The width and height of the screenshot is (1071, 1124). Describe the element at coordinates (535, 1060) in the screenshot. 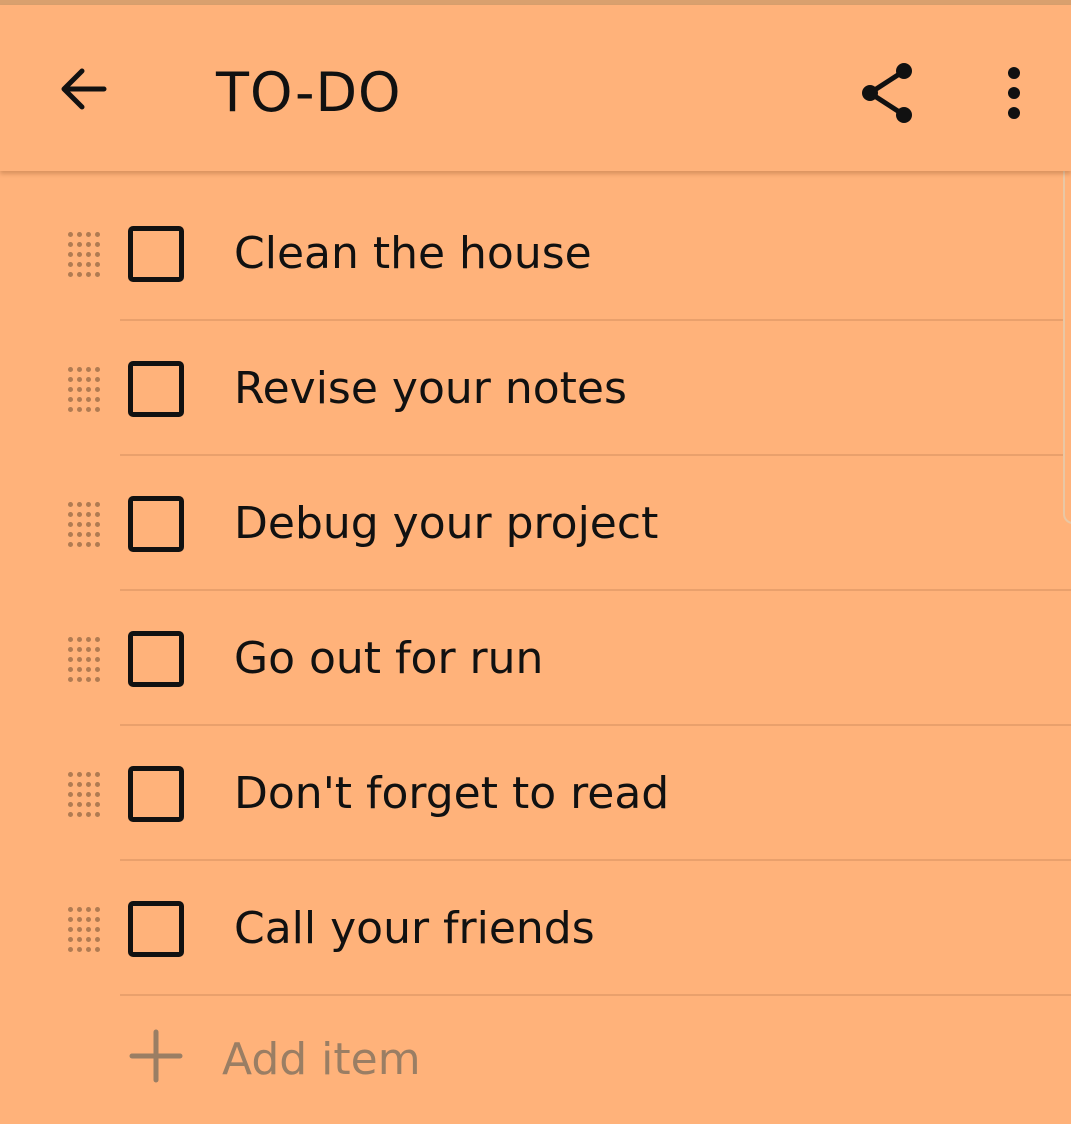

I see `add-item-row: Add item` at that location.